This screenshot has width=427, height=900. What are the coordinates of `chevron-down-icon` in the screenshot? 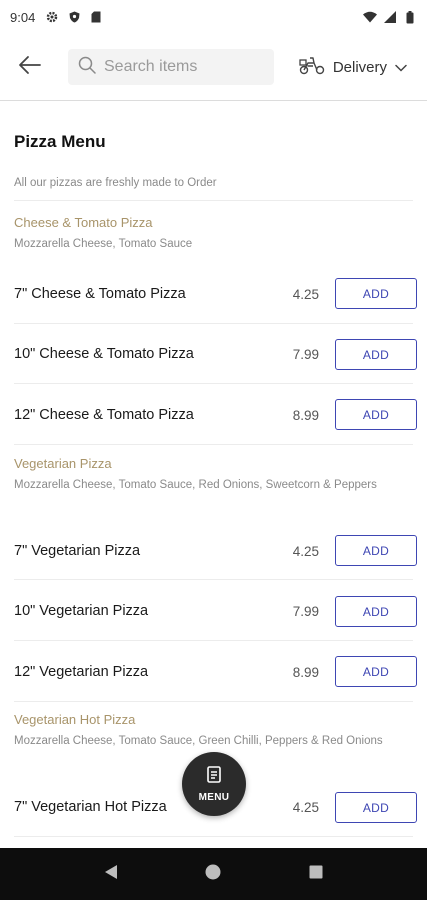 It's located at (401, 67).